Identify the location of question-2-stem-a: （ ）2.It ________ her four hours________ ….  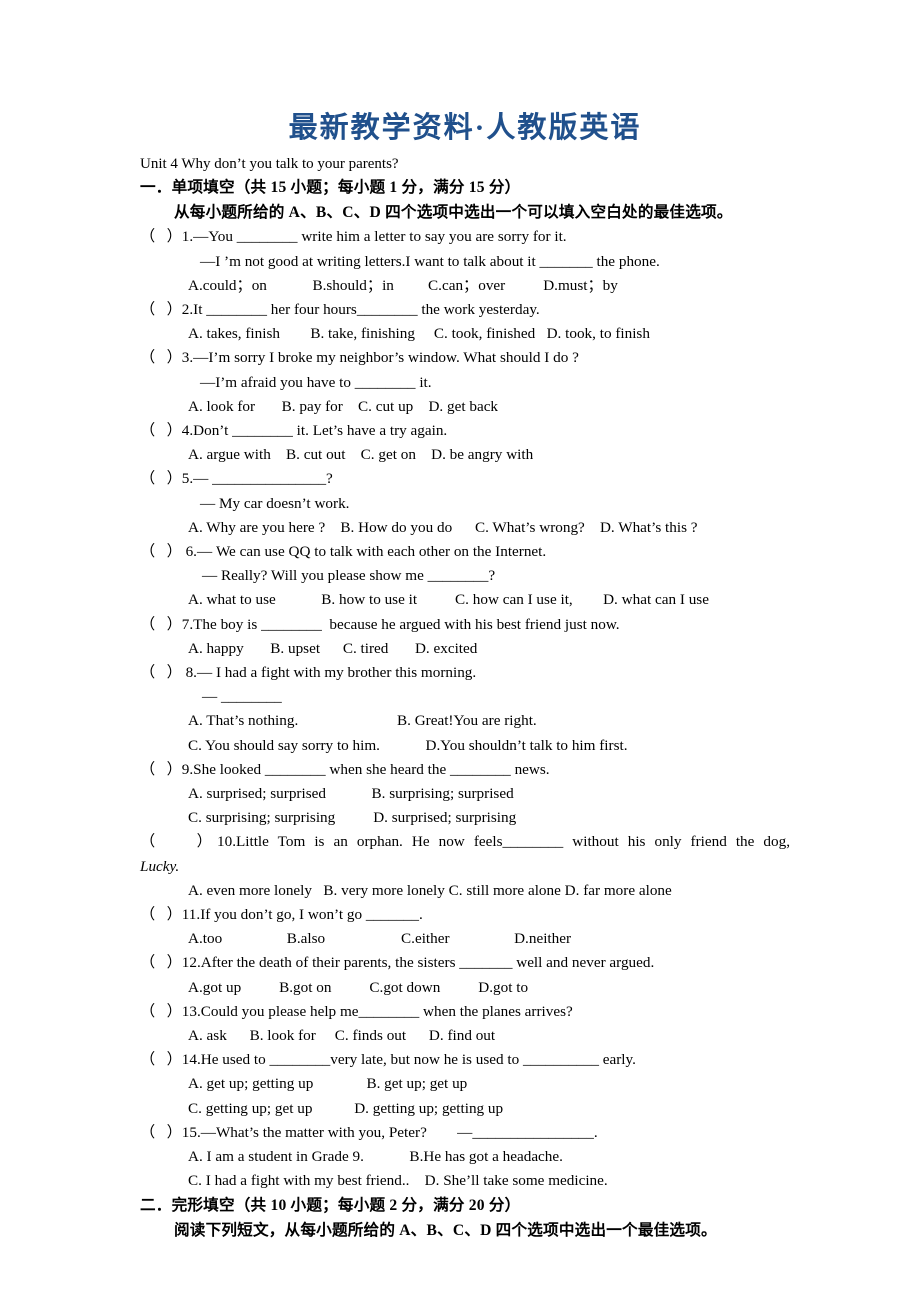
(465, 310).